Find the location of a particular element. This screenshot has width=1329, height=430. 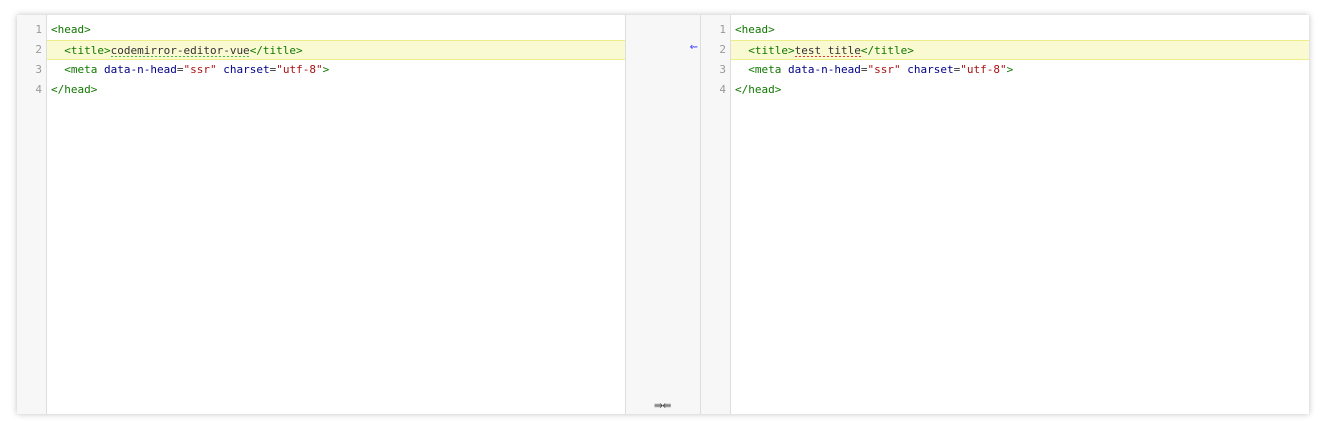

collapse-identical-toggle-icon: ⇛⇚ is located at coordinates (662, 405).